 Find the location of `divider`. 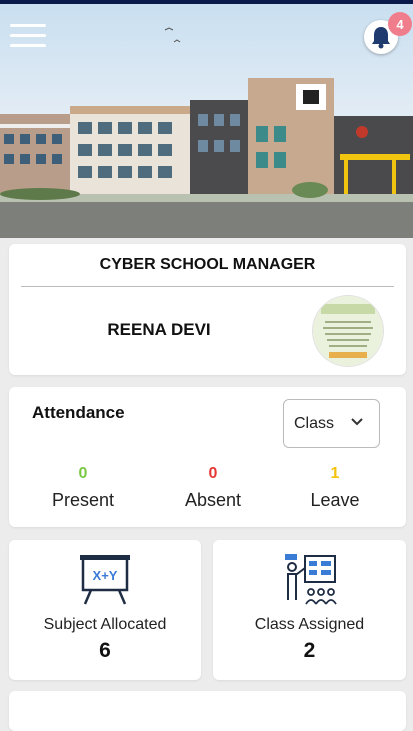

divider is located at coordinates (207, 286).